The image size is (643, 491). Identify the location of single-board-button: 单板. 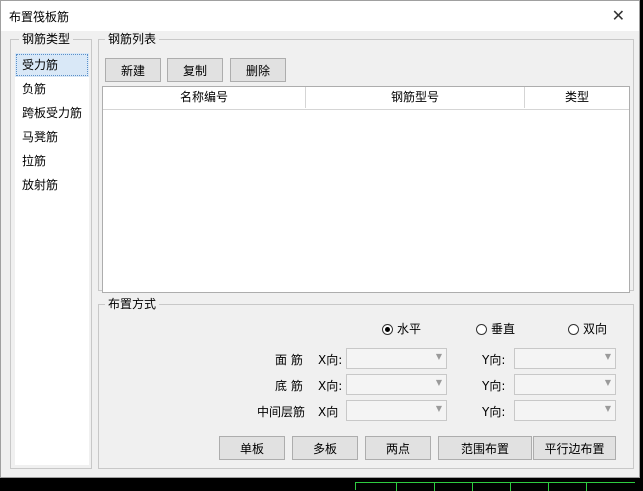
(252, 448).